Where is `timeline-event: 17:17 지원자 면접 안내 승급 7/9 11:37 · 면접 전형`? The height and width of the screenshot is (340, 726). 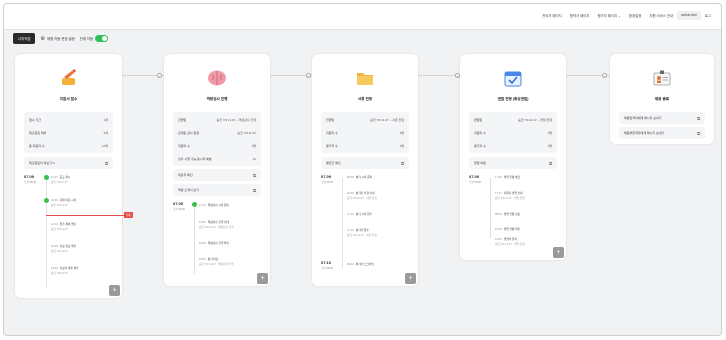 timeline-event: 17:17 지원자 면접 안내 승급 7/9 11:37 · 면접 전형 is located at coordinates (510, 196).